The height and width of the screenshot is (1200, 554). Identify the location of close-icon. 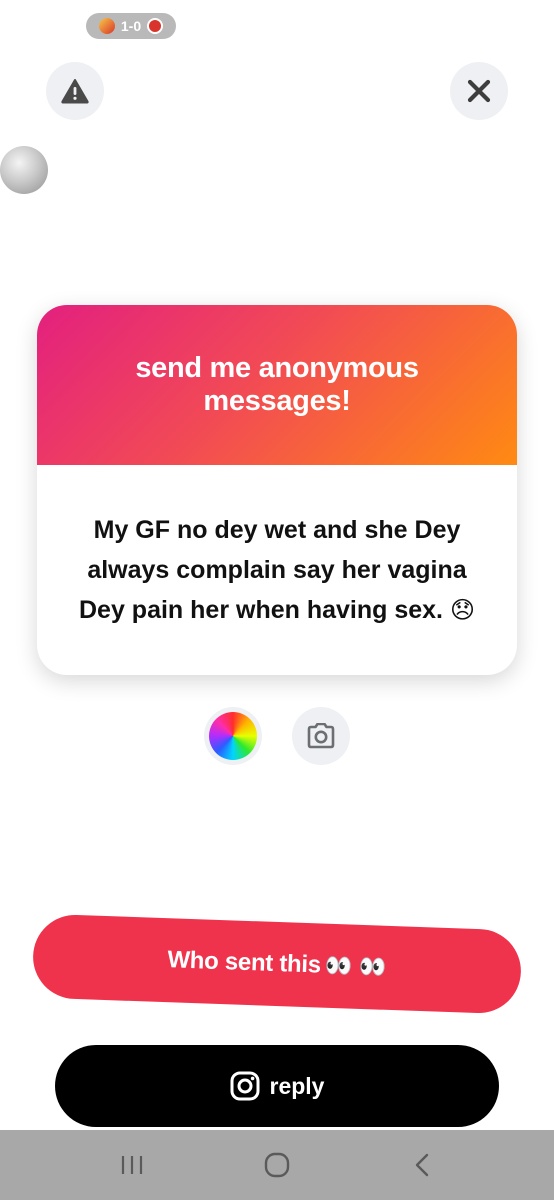
(479, 91).